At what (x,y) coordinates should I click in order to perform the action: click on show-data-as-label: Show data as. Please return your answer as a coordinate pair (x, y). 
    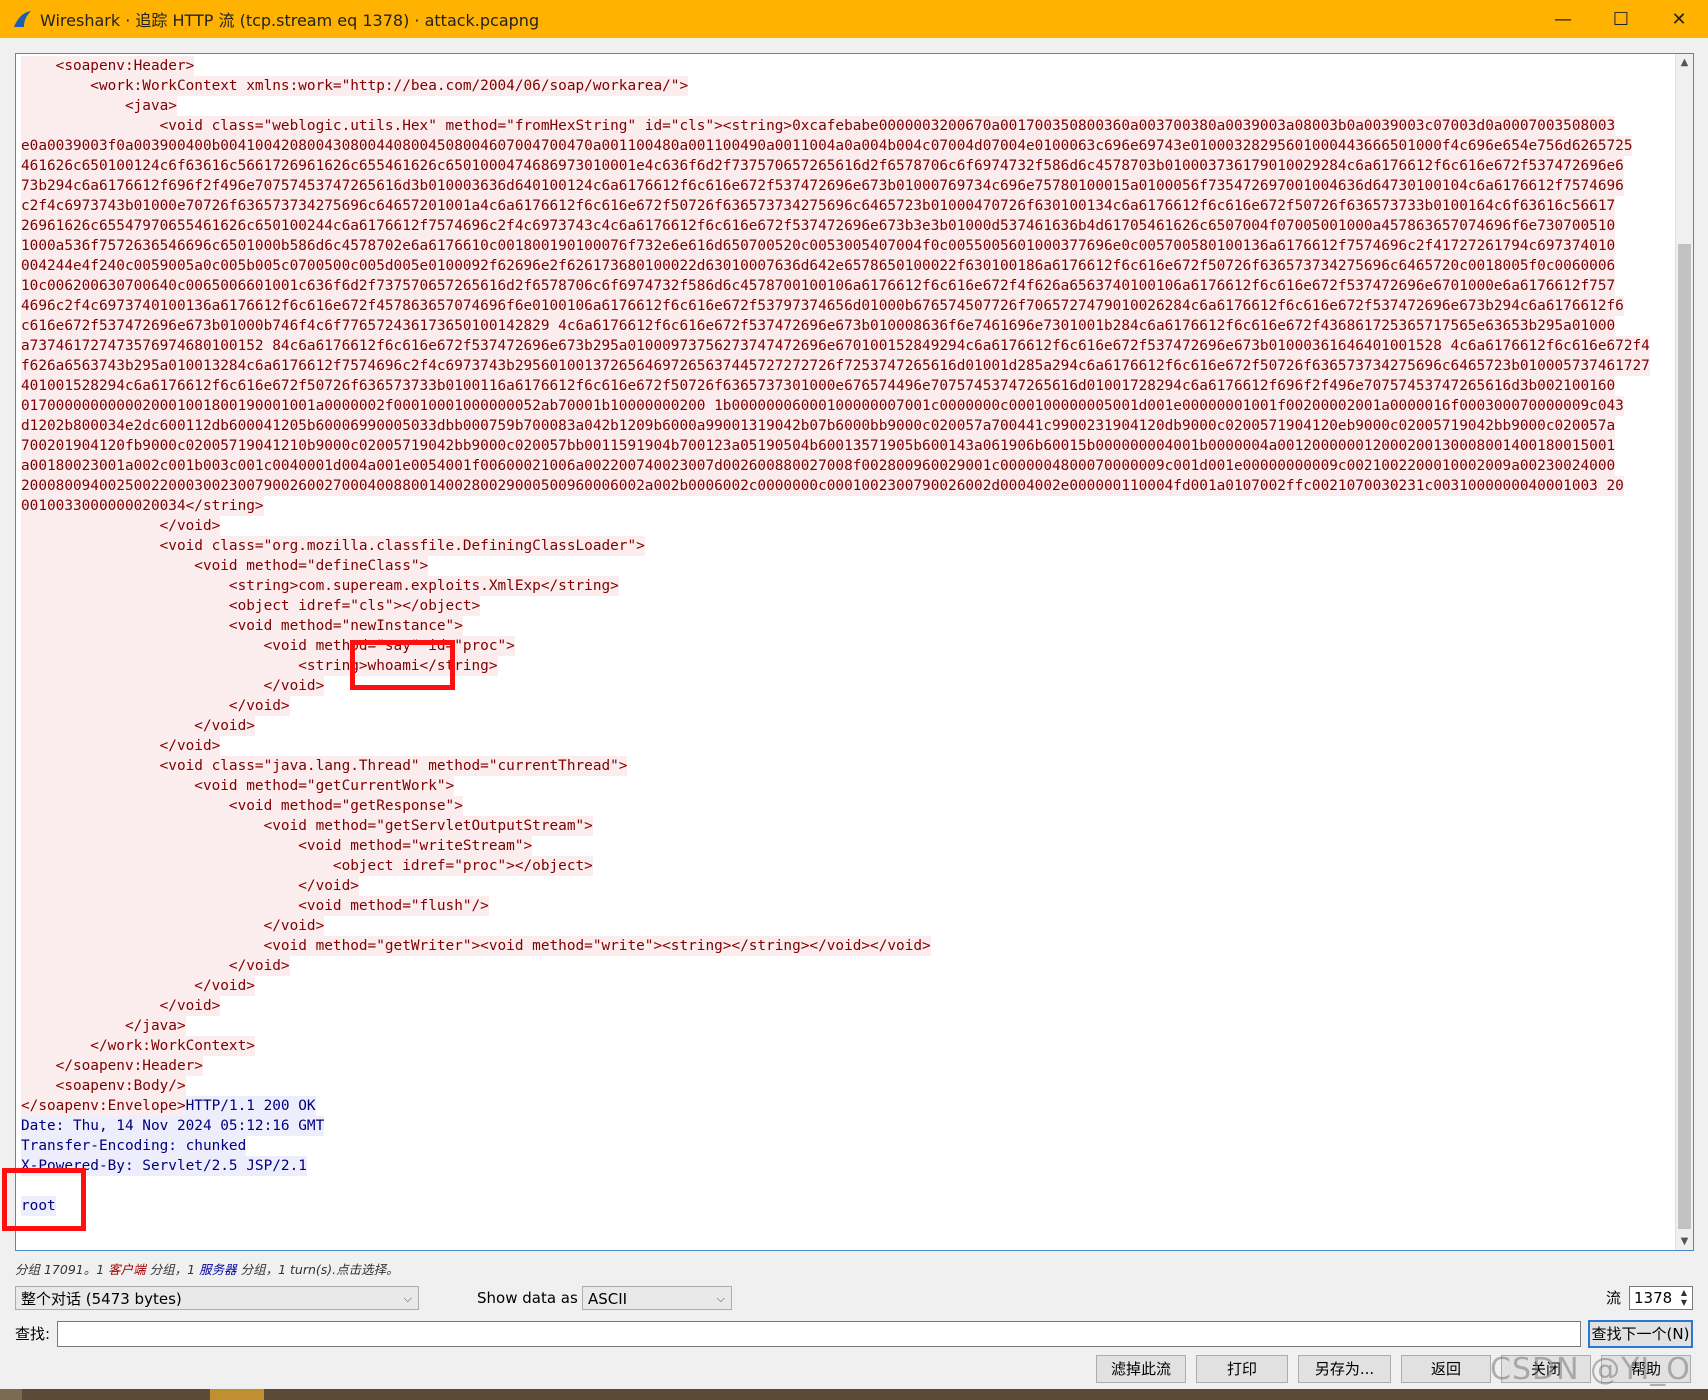
    Looking at the image, I should click on (527, 1298).